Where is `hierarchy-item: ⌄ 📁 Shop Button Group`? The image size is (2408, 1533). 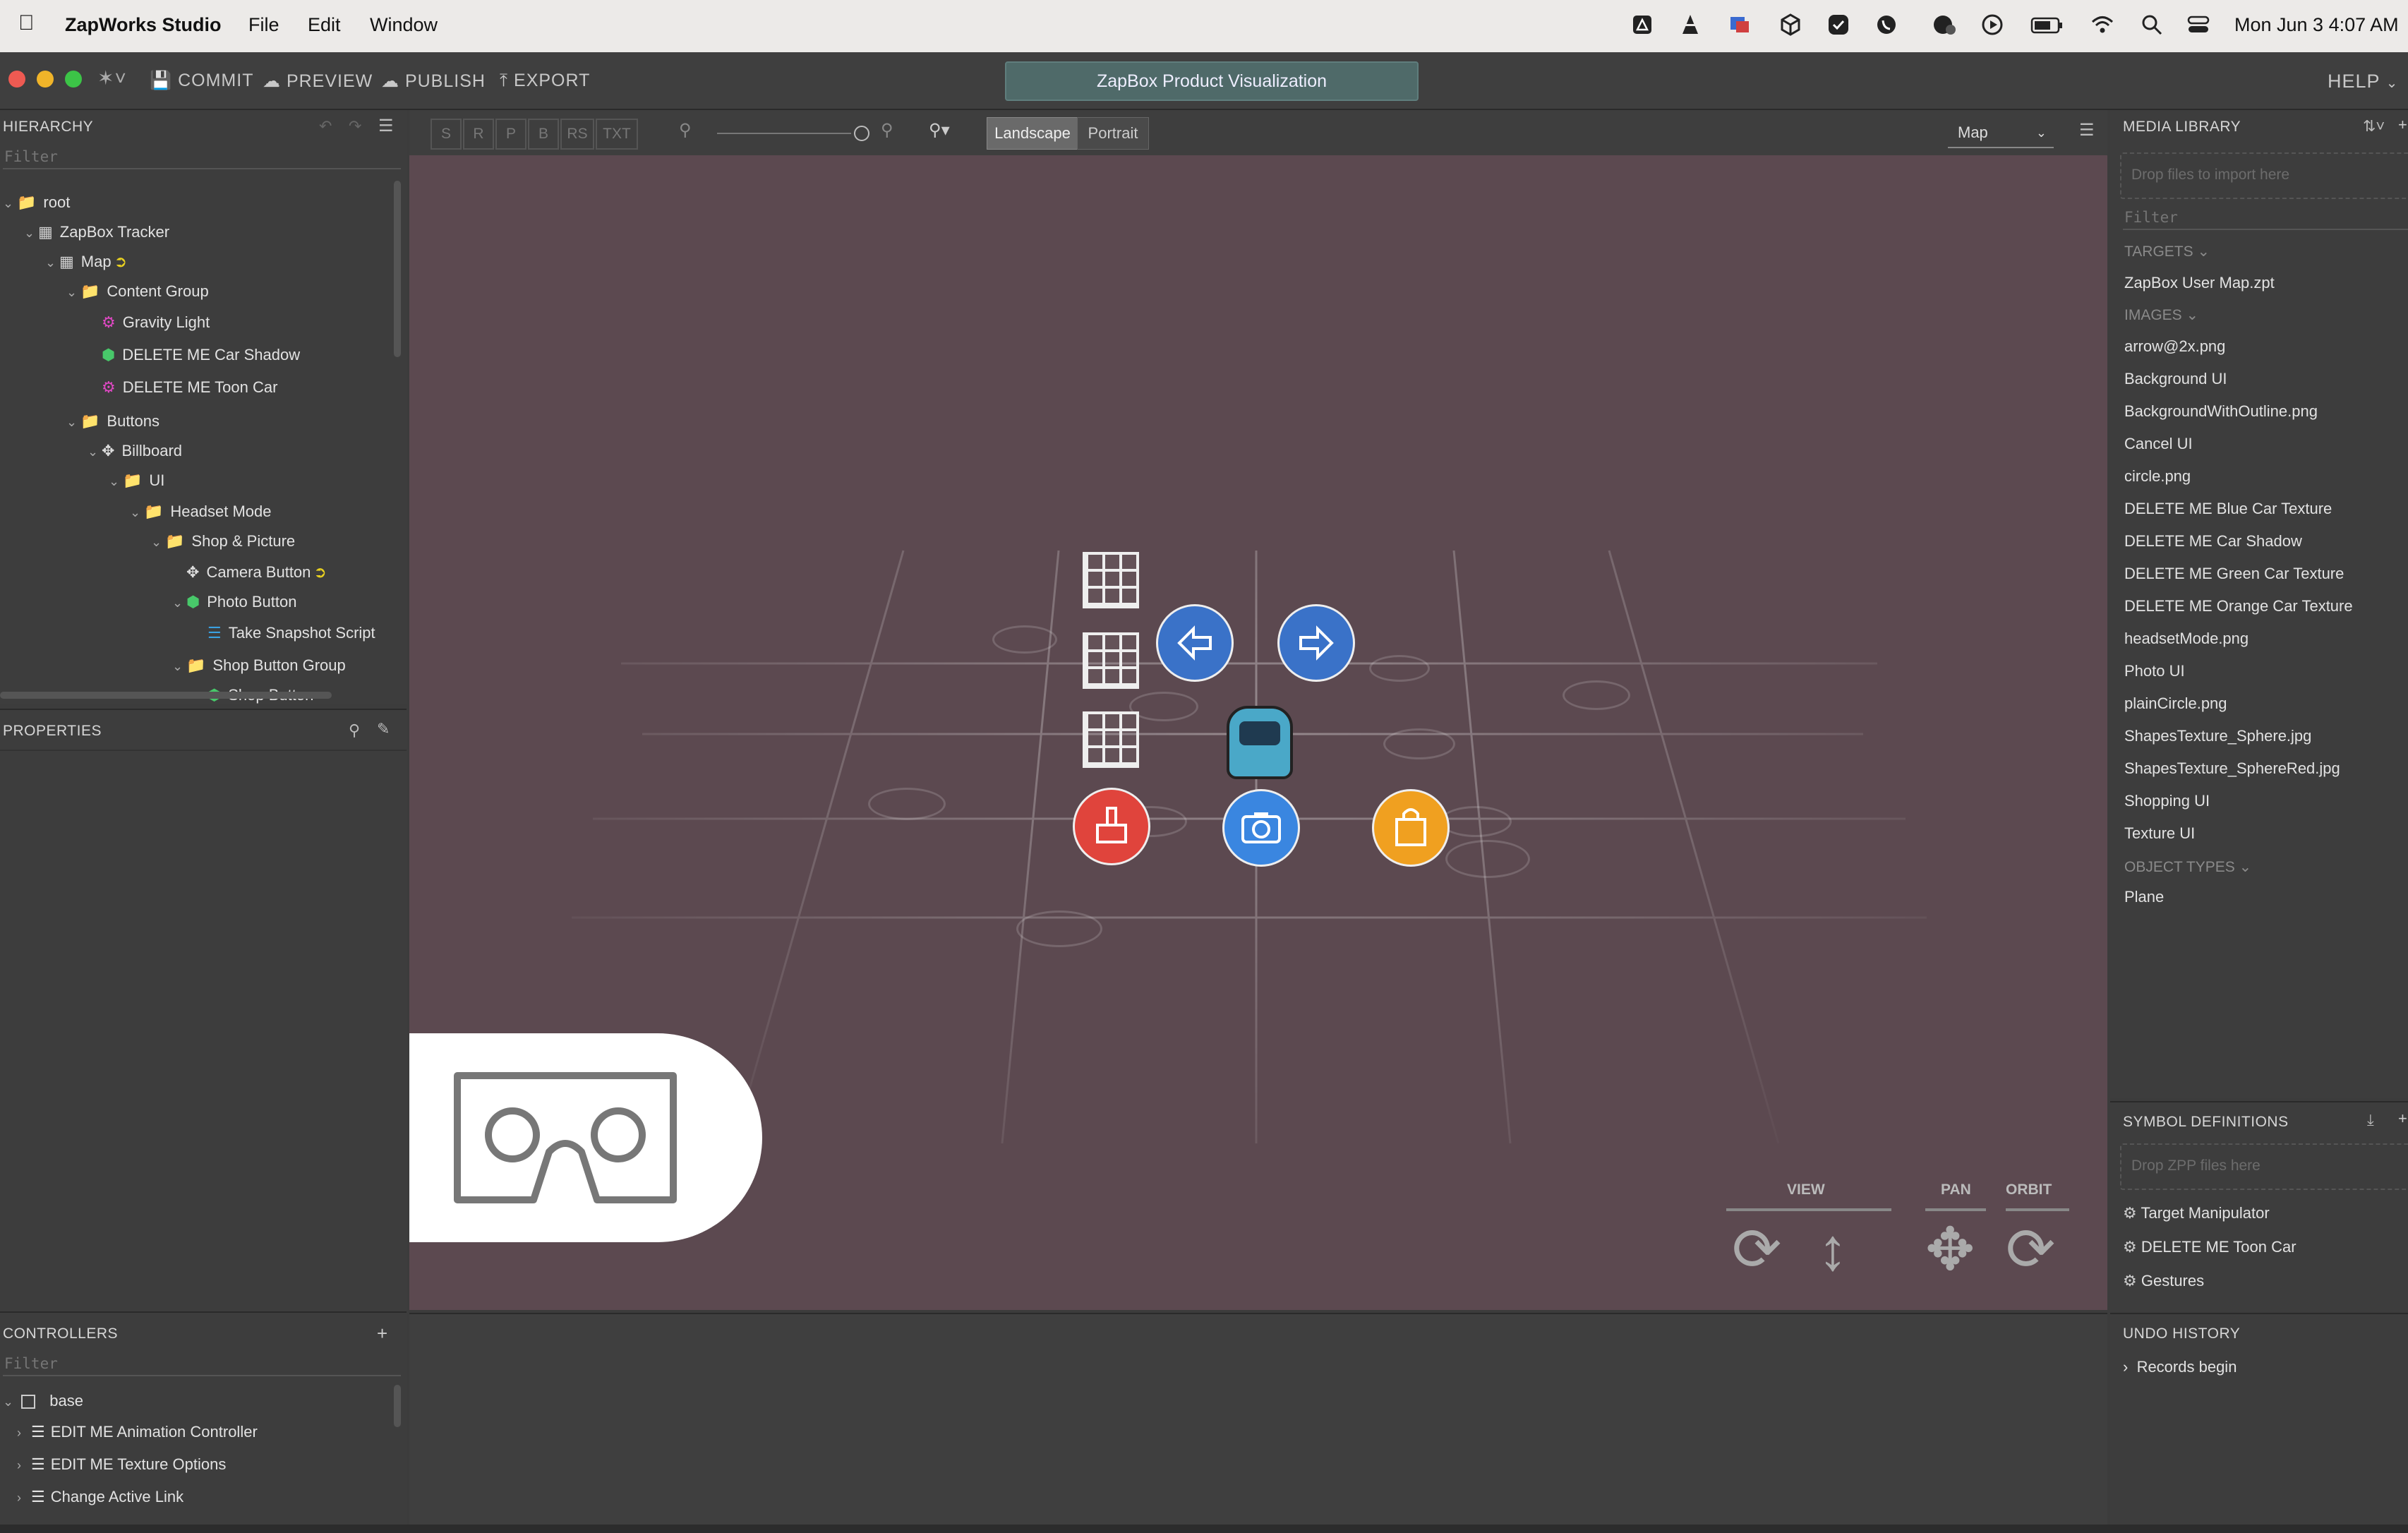 hierarchy-item: ⌄ 📁 Shop Button Group is located at coordinates (259, 665).